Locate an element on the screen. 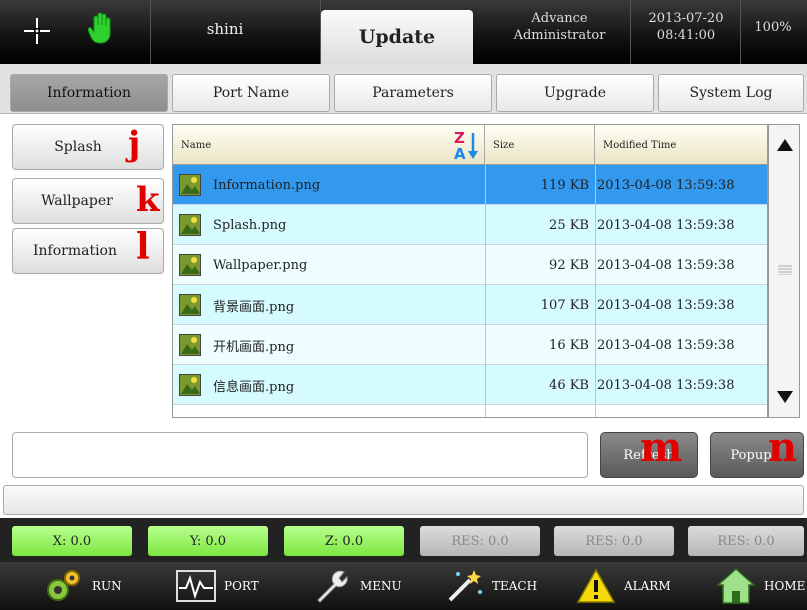 Image resolution: width=807 pixels, height=610 pixels. nav-port: PORT is located at coordinates (217, 586).